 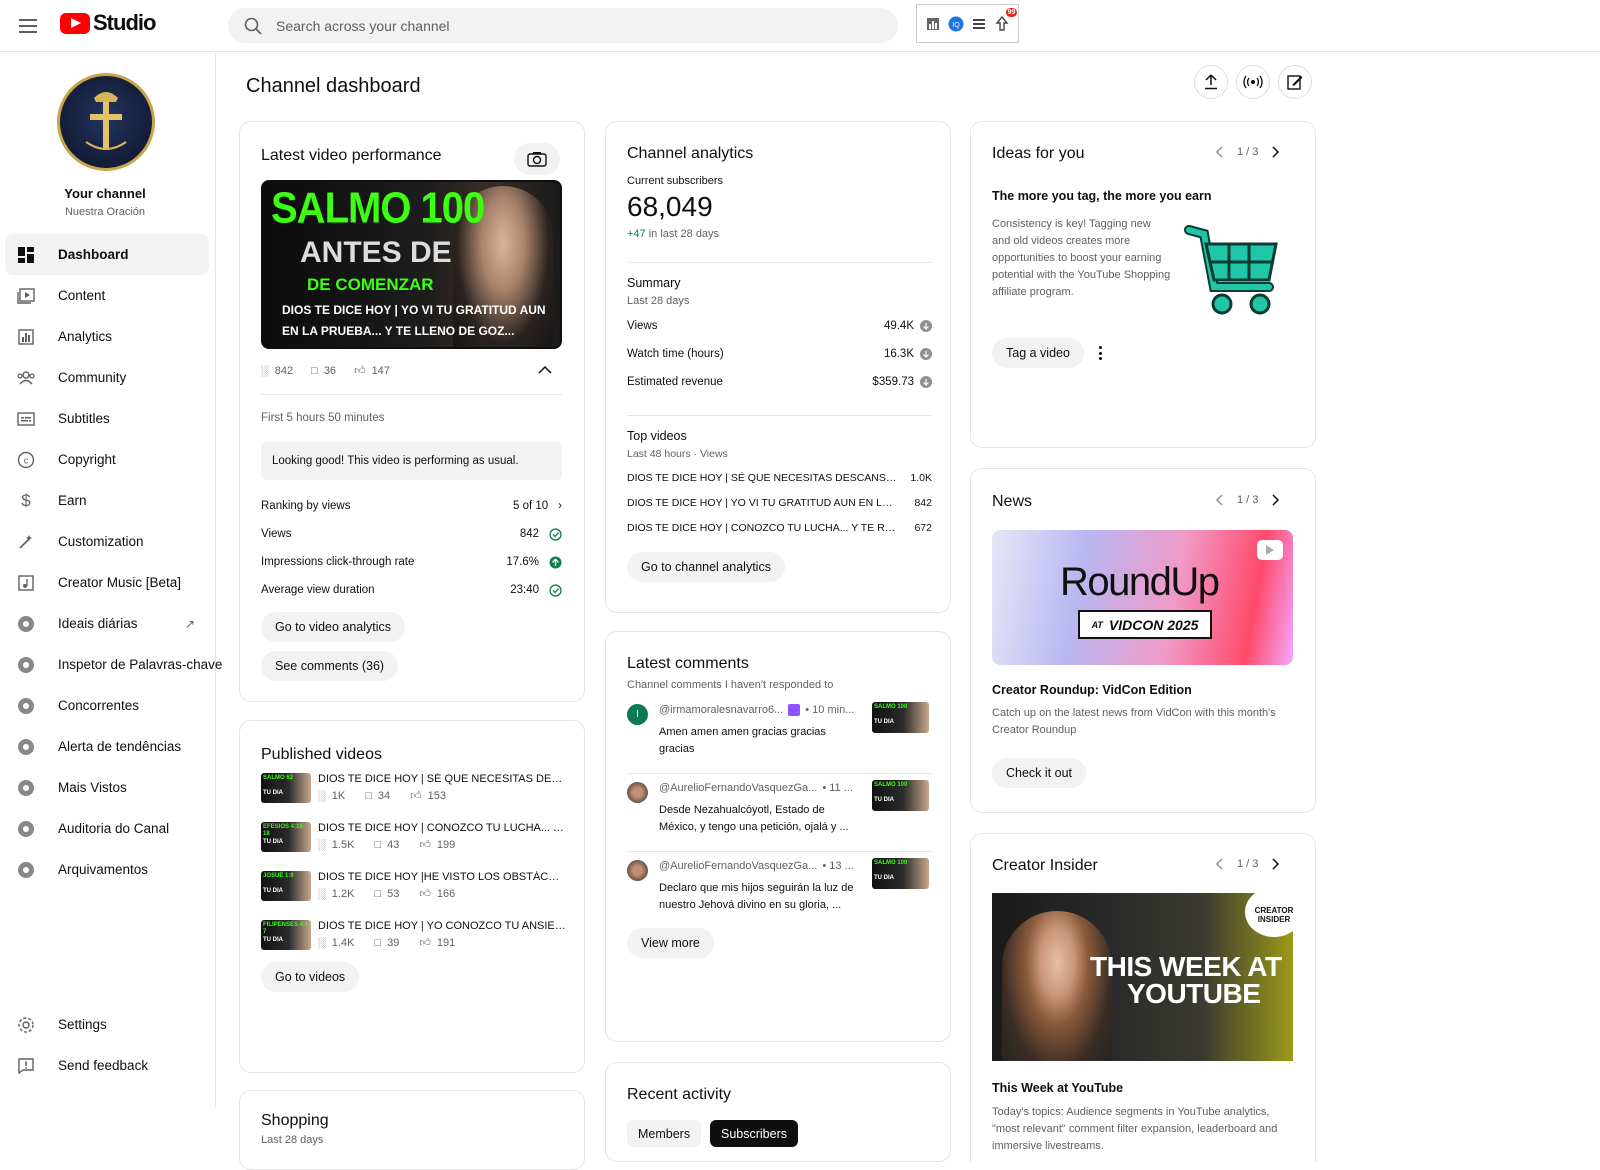 What do you see at coordinates (1039, 773) in the screenshot?
I see `check-it-out-button: Check it out` at bounding box center [1039, 773].